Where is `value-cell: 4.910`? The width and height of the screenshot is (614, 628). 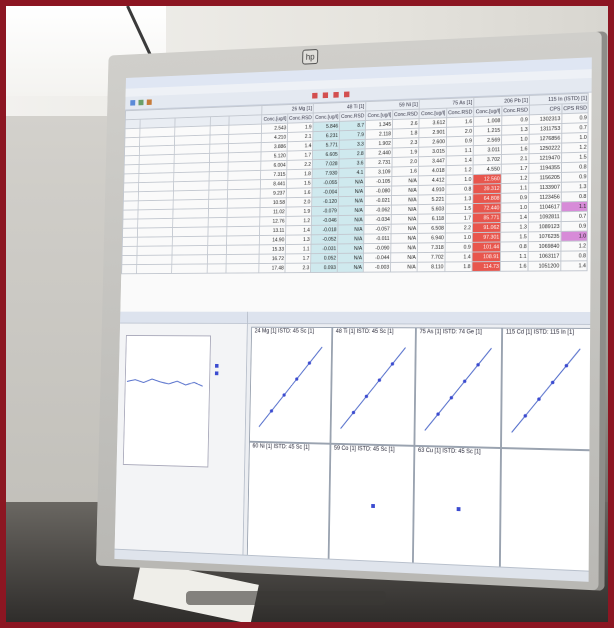
value-cell: 4.910 is located at coordinates (432, 190).